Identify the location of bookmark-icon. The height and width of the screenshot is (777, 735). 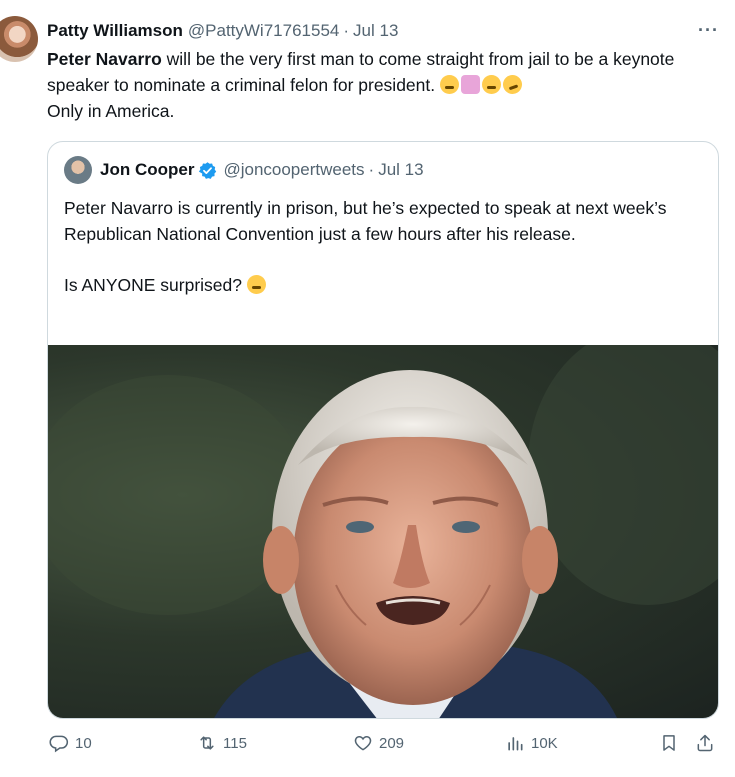
(669, 743).